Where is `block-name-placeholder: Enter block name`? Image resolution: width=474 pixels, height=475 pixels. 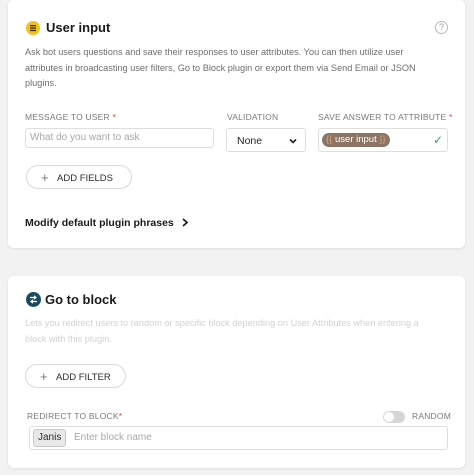
block-name-placeholder: Enter block name is located at coordinates (113, 437).